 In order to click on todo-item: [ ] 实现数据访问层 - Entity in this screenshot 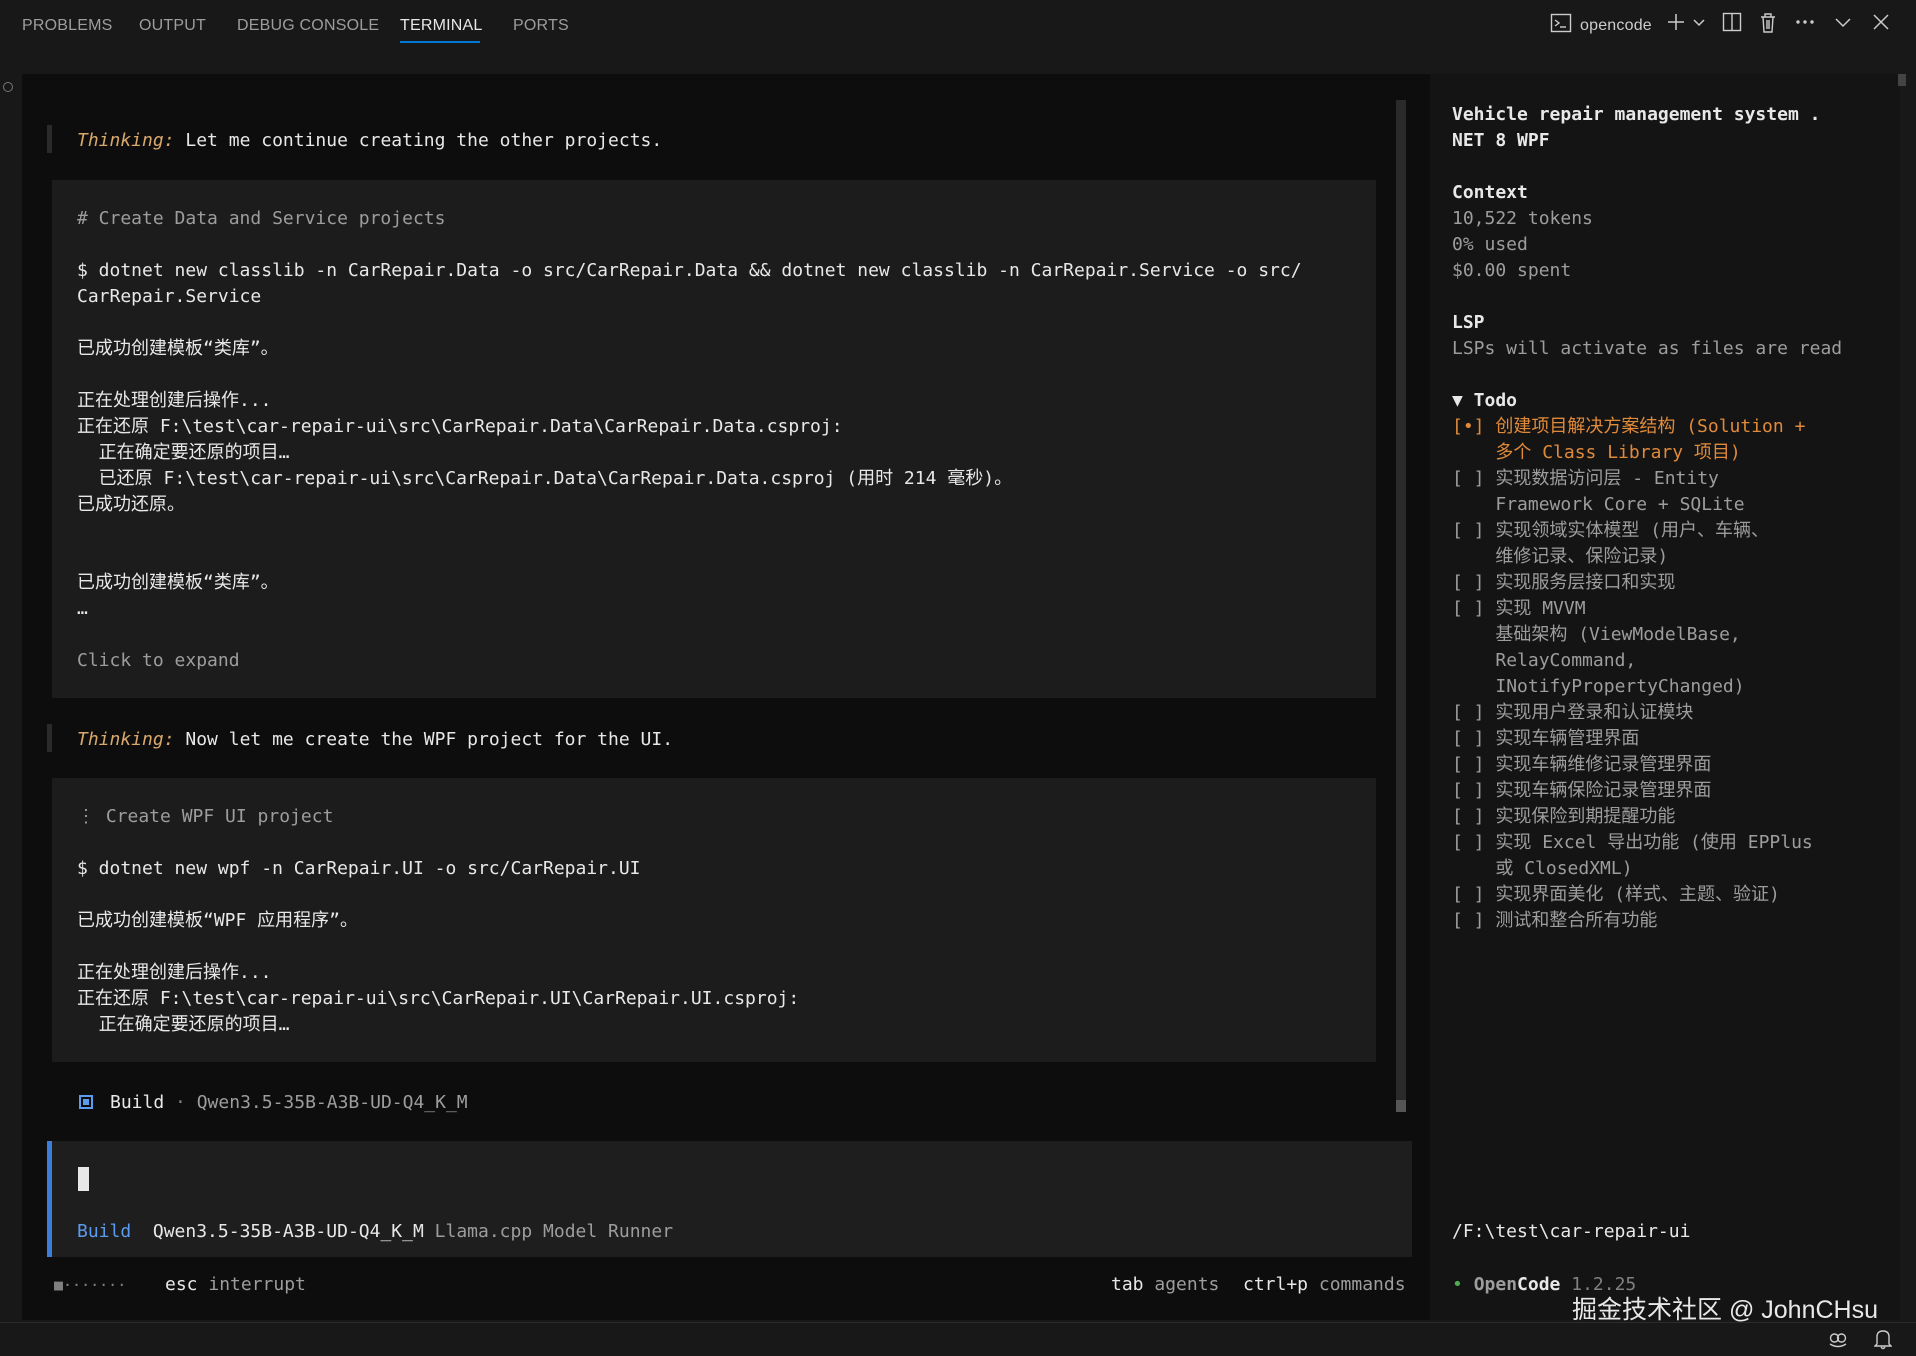, I will do `click(1585, 479)`.